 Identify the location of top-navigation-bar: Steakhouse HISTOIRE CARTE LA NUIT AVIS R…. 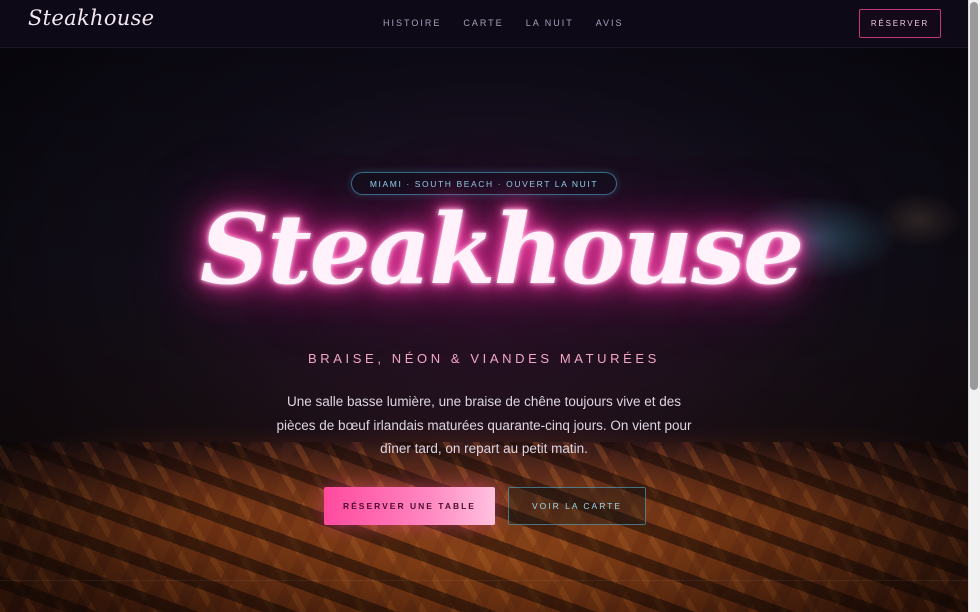
(484, 24).